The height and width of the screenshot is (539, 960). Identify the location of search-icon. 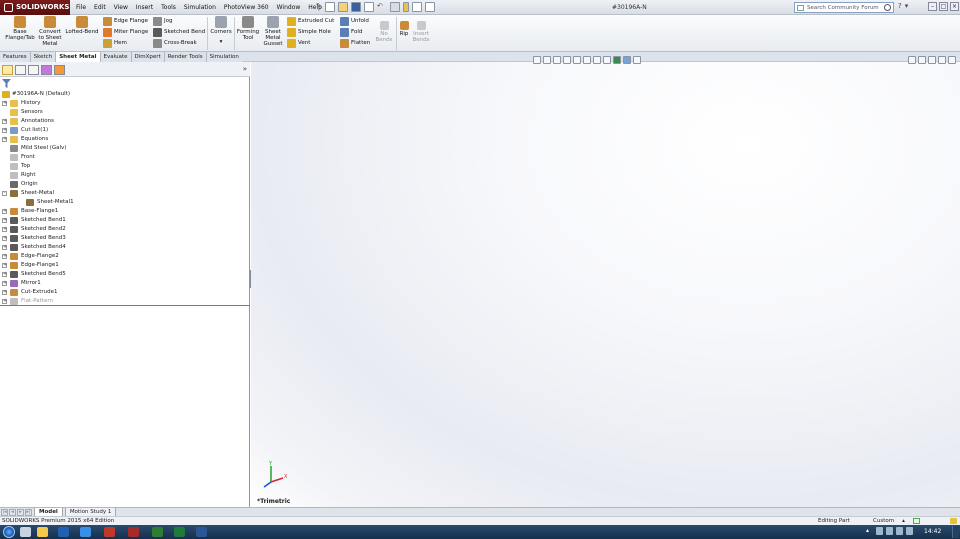
(887, 7).